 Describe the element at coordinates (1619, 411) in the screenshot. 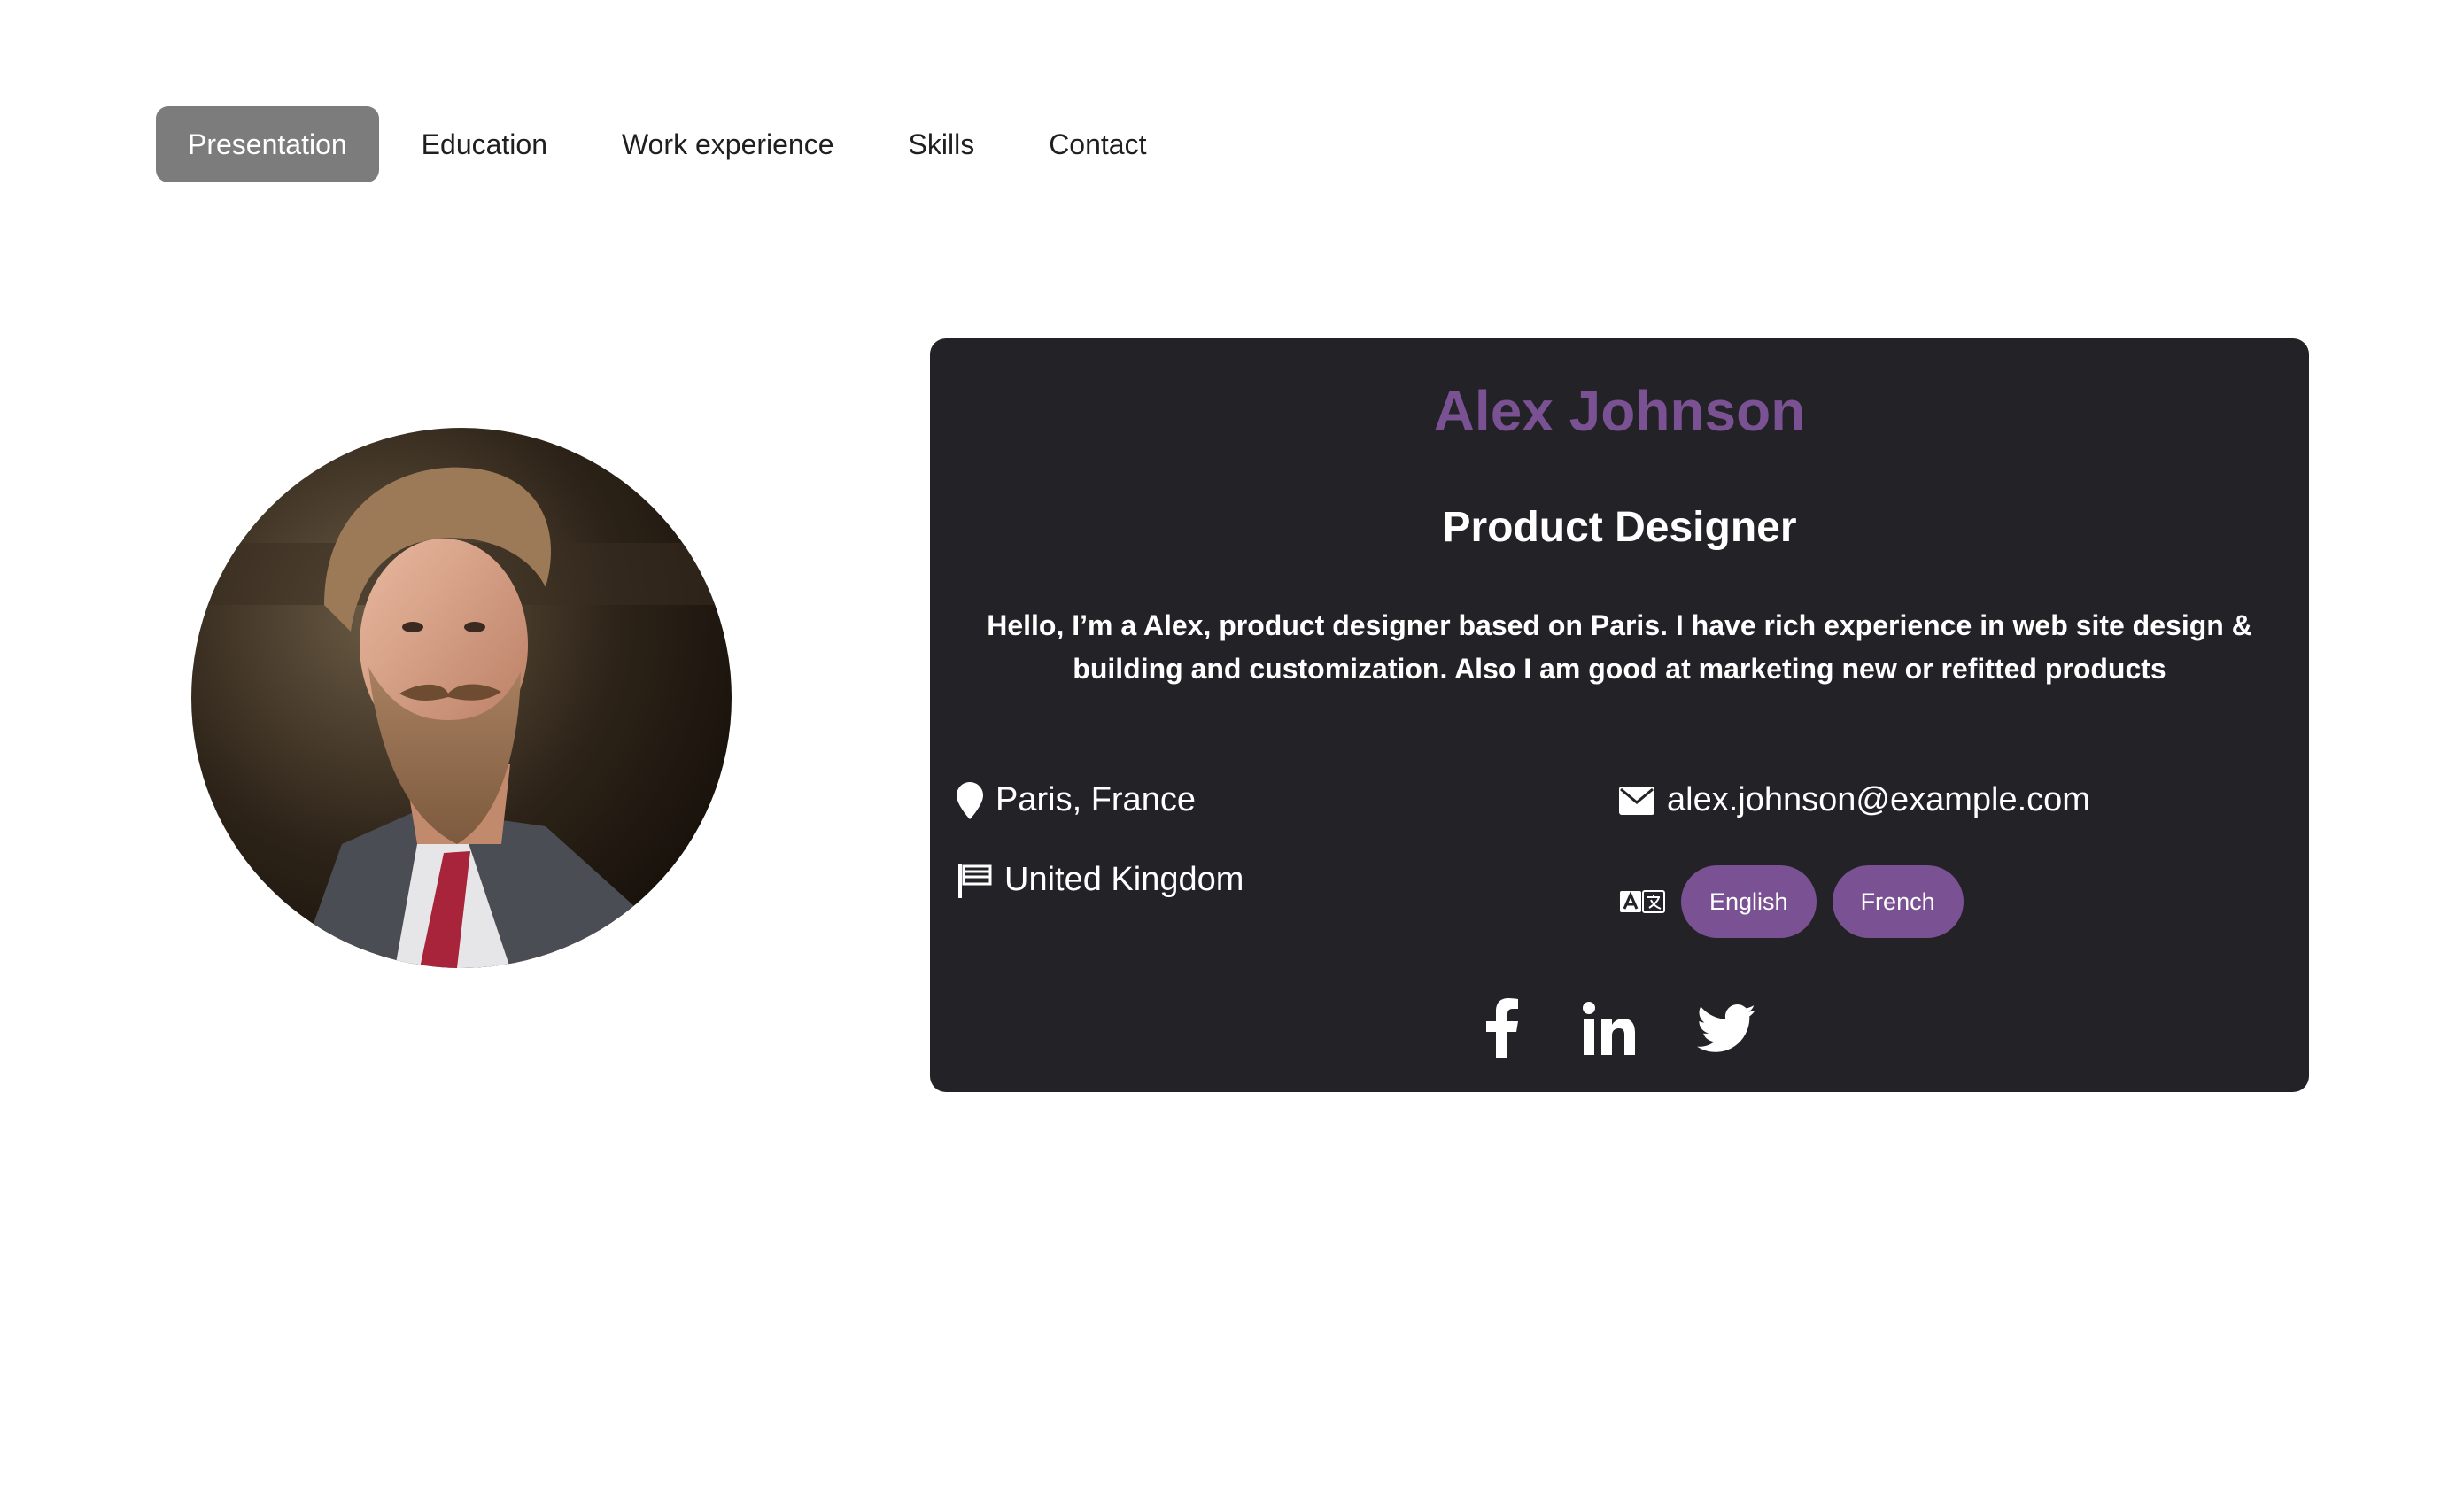

I see `profile-name: Alex Johnson` at that location.